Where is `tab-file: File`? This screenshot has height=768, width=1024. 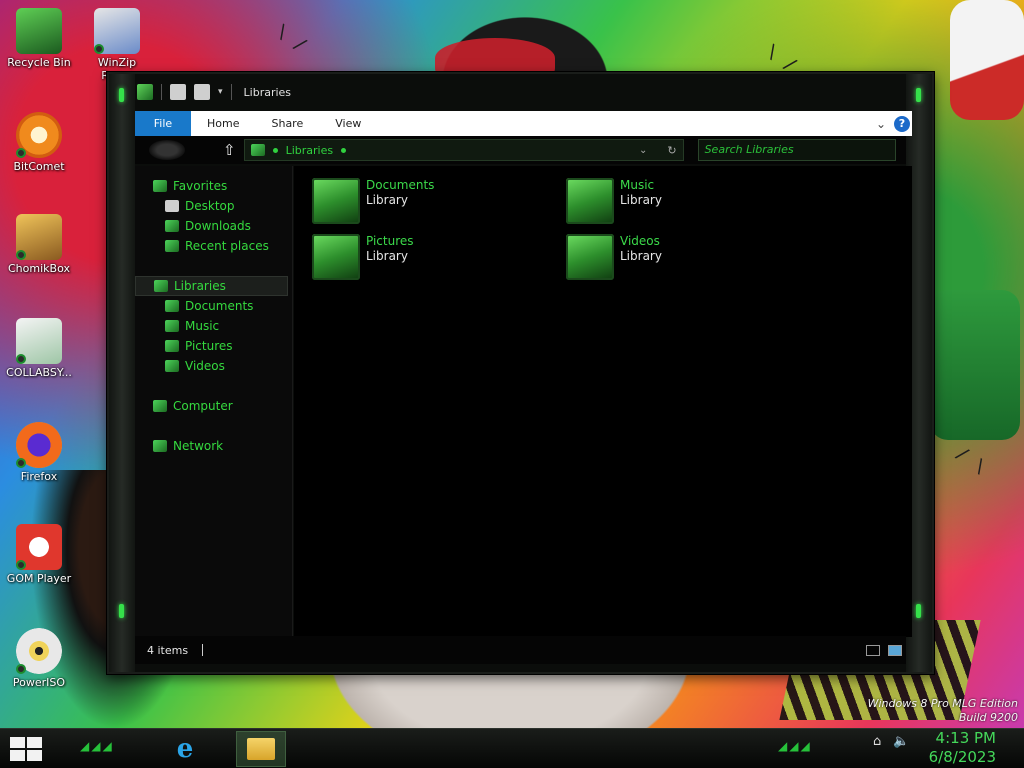 tab-file: File is located at coordinates (163, 123).